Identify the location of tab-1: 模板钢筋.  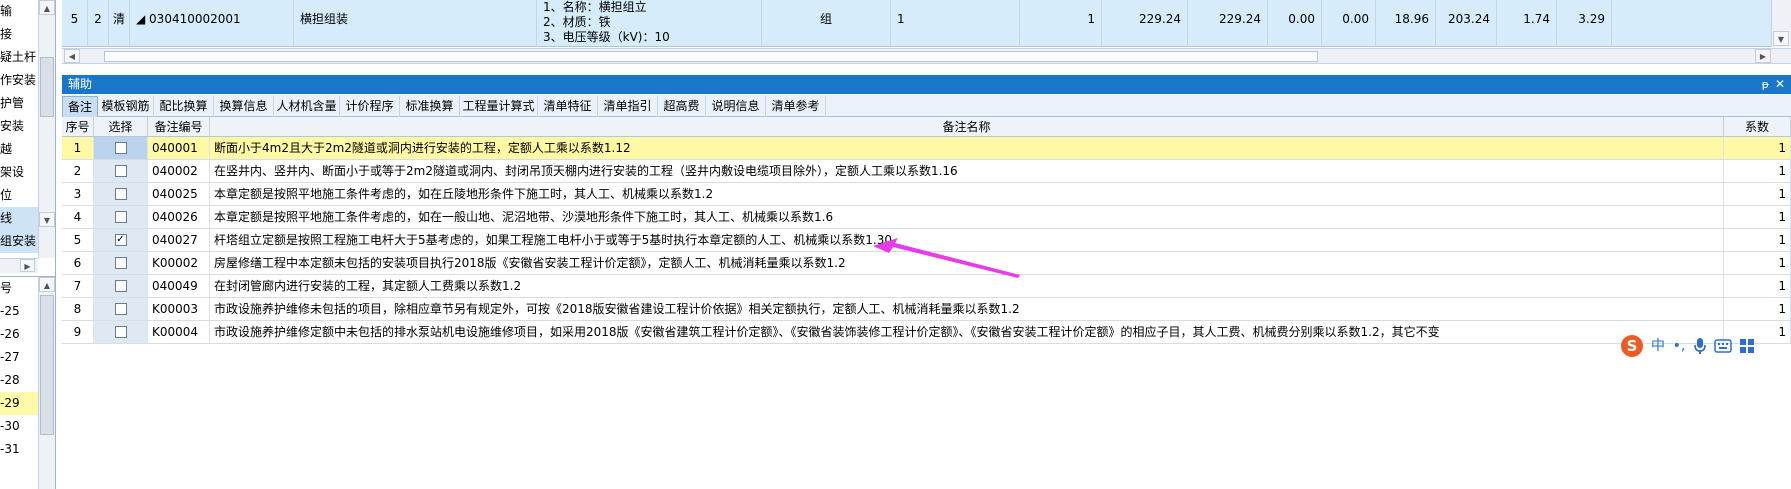
(126, 106).